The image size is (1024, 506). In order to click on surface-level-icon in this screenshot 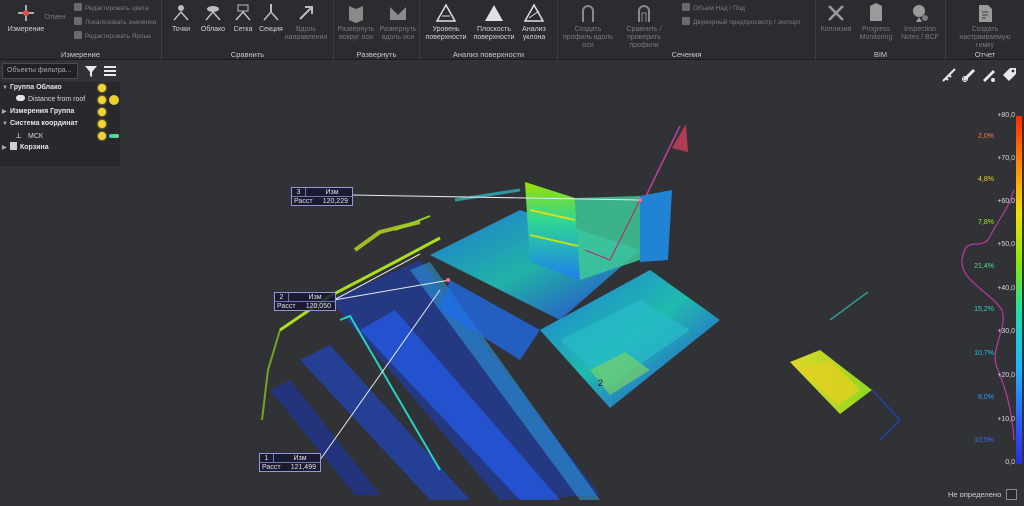, I will do `click(446, 12)`.